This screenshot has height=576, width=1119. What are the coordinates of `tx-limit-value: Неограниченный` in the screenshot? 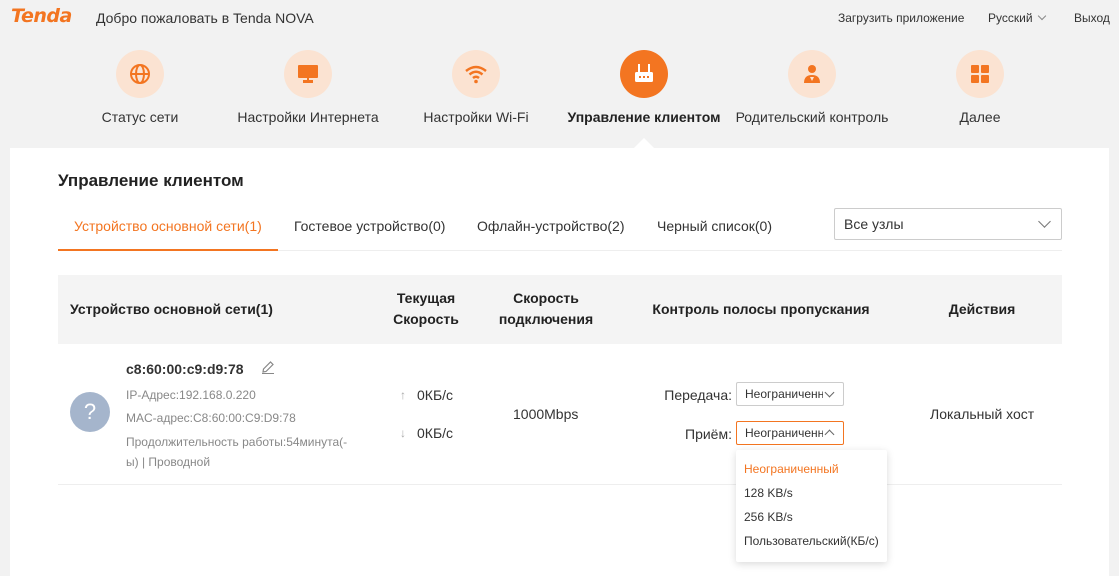 It's located at (784, 394).